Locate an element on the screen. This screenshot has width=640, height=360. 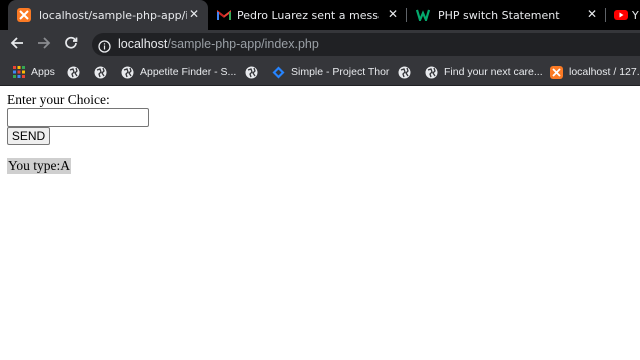
tab-php-switch: PHP switch Statement ✕ is located at coordinates (506, 15).